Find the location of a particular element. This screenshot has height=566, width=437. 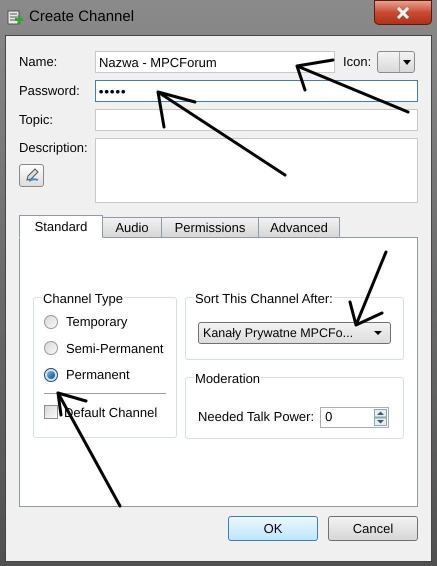

field-label: Topic: is located at coordinates (36, 120).